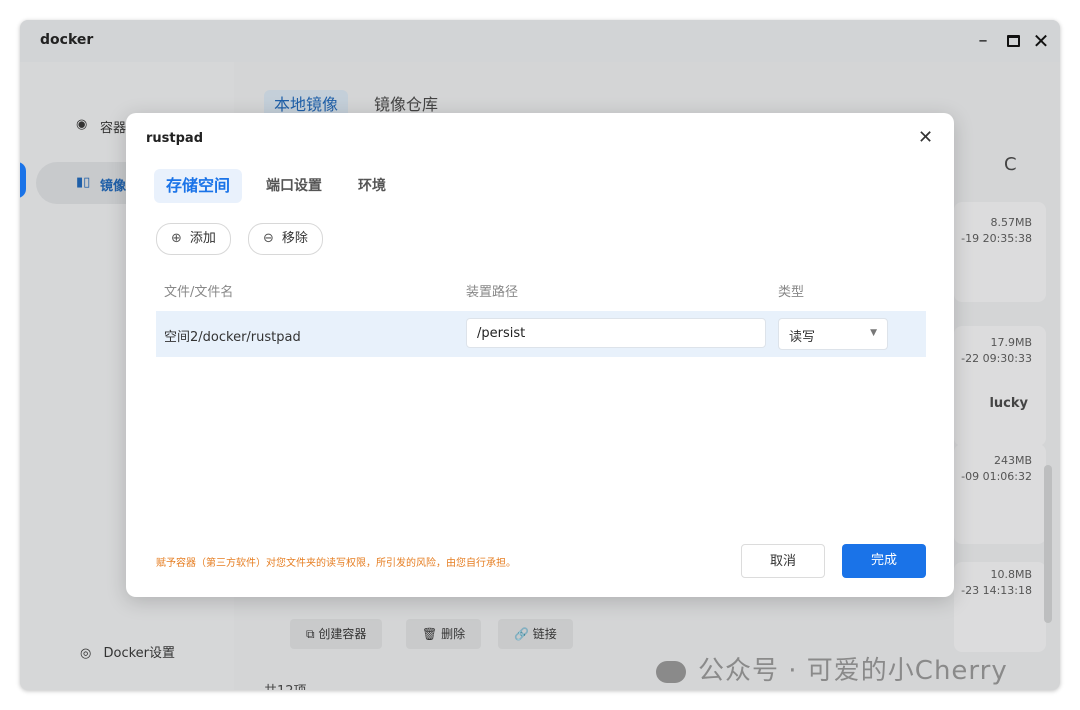 The height and width of the screenshot is (710, 1080). I want to click on image-card: 17.9MB -22 09:30:33 lucky, so click(1000, 386).